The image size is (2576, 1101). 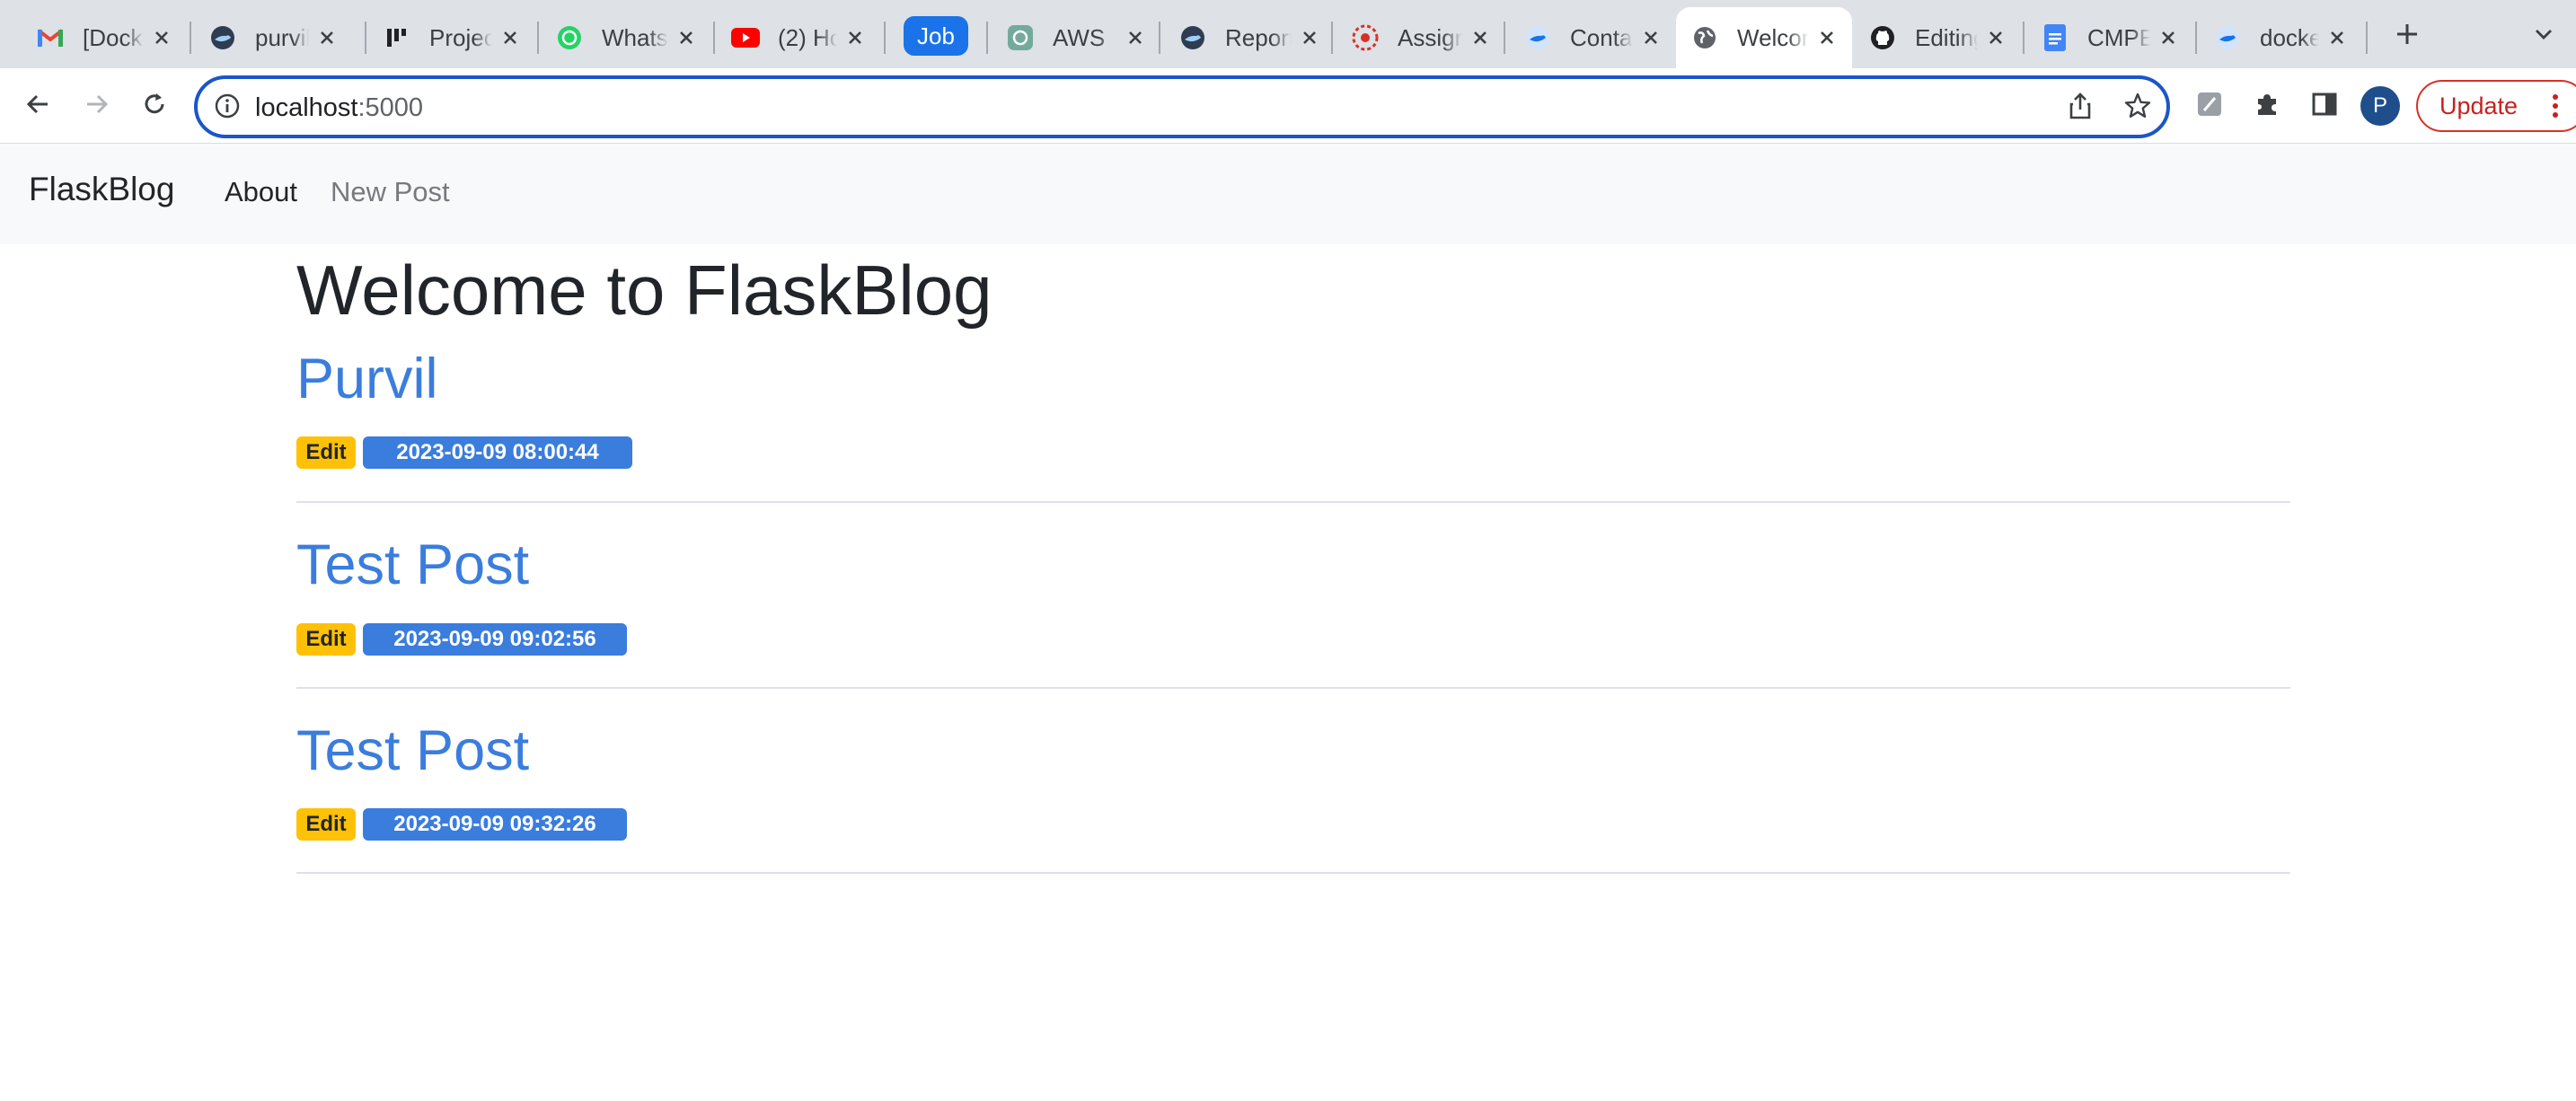 What do you see at coordinates (113, 37) in the screenshot?
I see `tab-label: [Docker` at bounding box center [113, 37].